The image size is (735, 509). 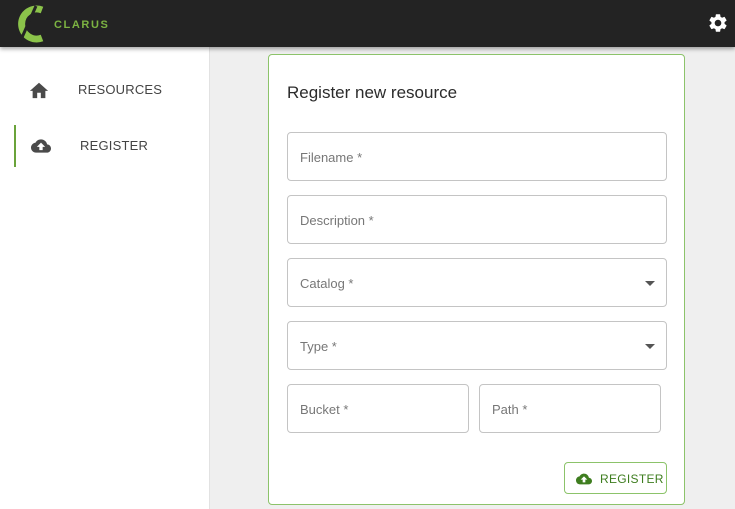 I want to click on register-button-label: REGISTER, so click(x=632, y=479).